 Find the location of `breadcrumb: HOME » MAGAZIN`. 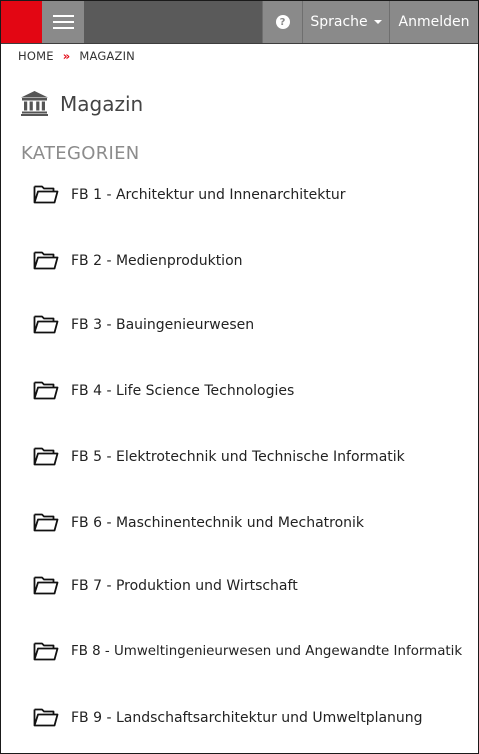

breadcrumb: HOME » MAGAZIN is located at coordinates (76, 56).